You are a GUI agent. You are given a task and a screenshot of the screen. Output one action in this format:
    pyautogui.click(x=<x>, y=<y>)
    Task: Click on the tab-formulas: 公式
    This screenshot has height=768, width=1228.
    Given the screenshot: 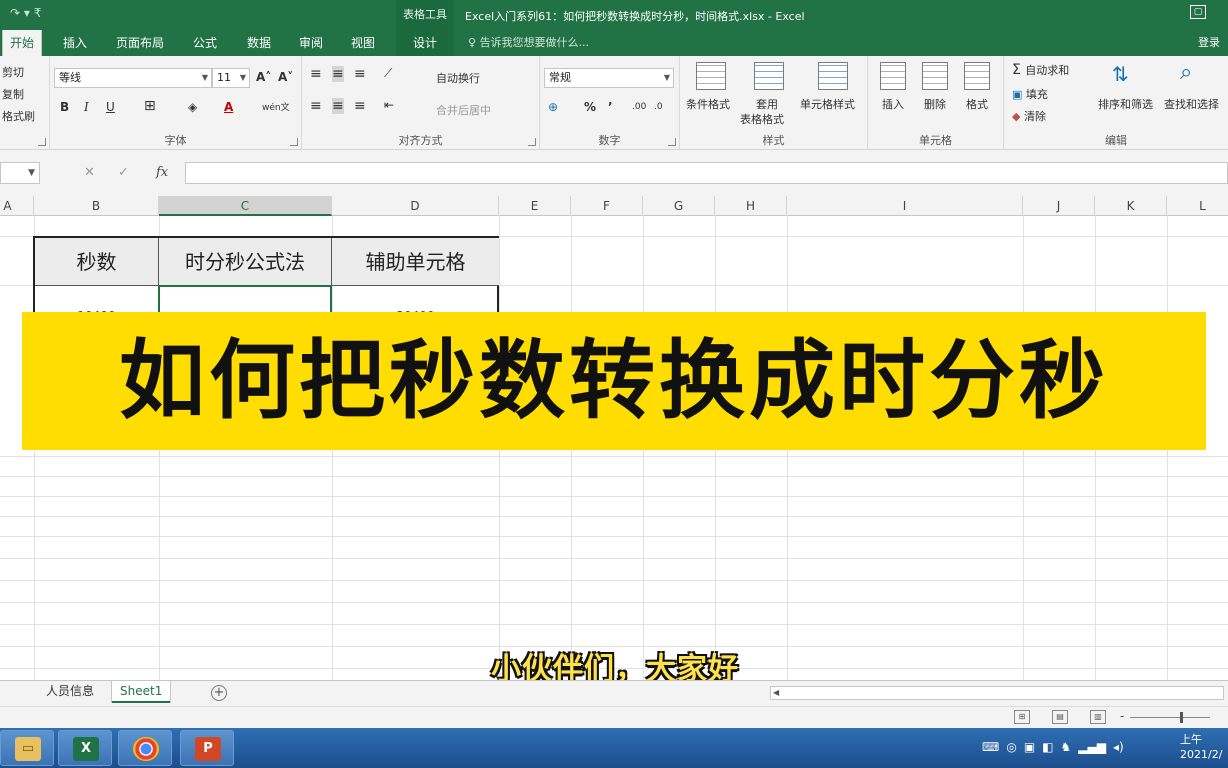 What is the action you would take?
    pyautogui.click(x=205, y=43)
    